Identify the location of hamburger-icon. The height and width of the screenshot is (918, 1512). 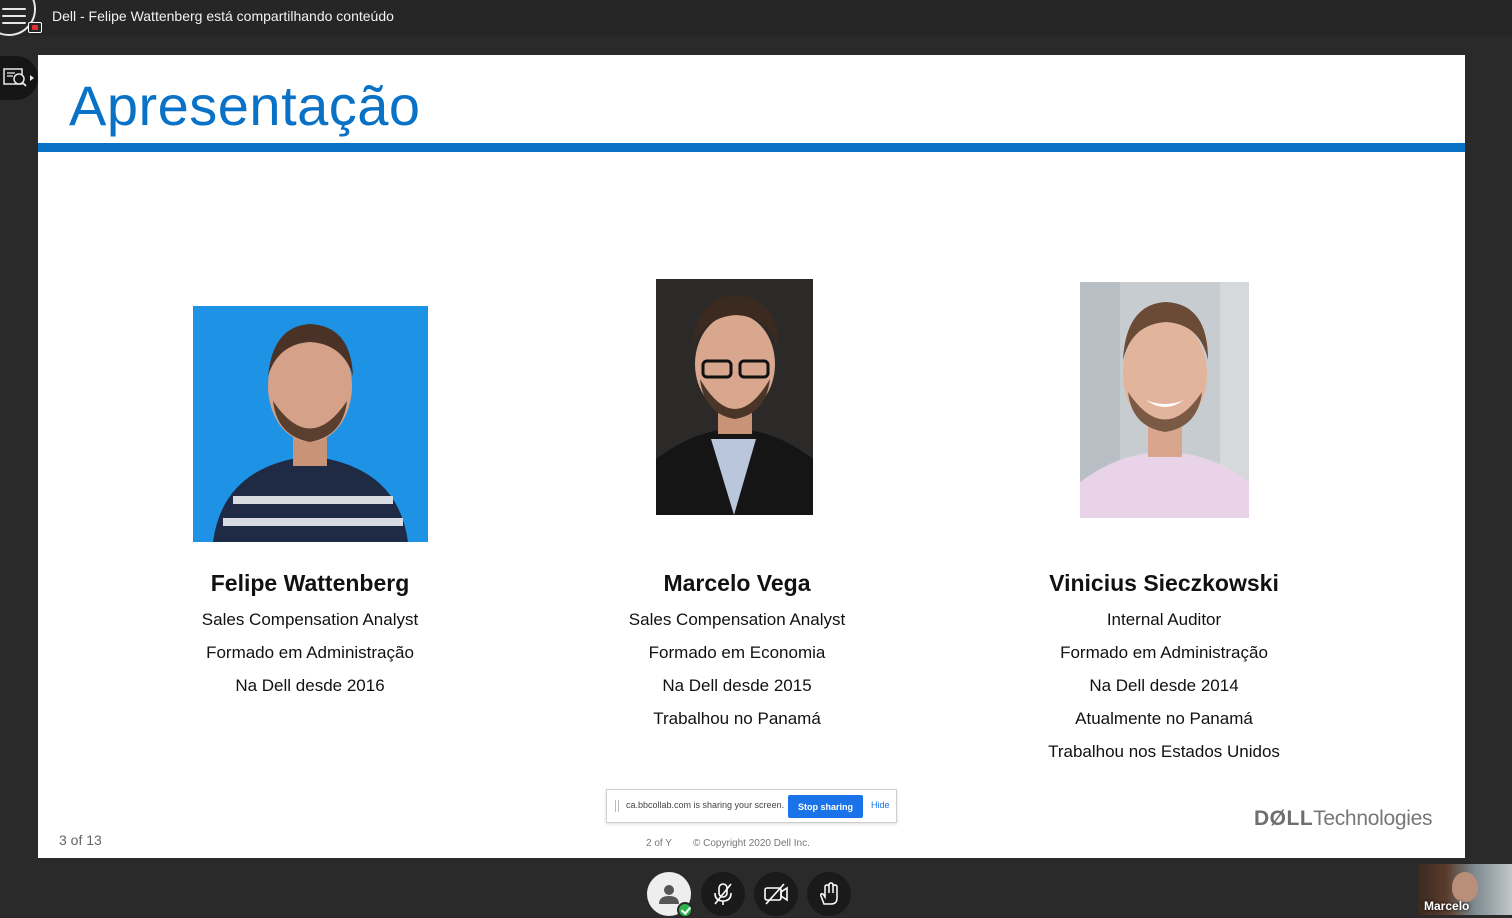
(14, 18).